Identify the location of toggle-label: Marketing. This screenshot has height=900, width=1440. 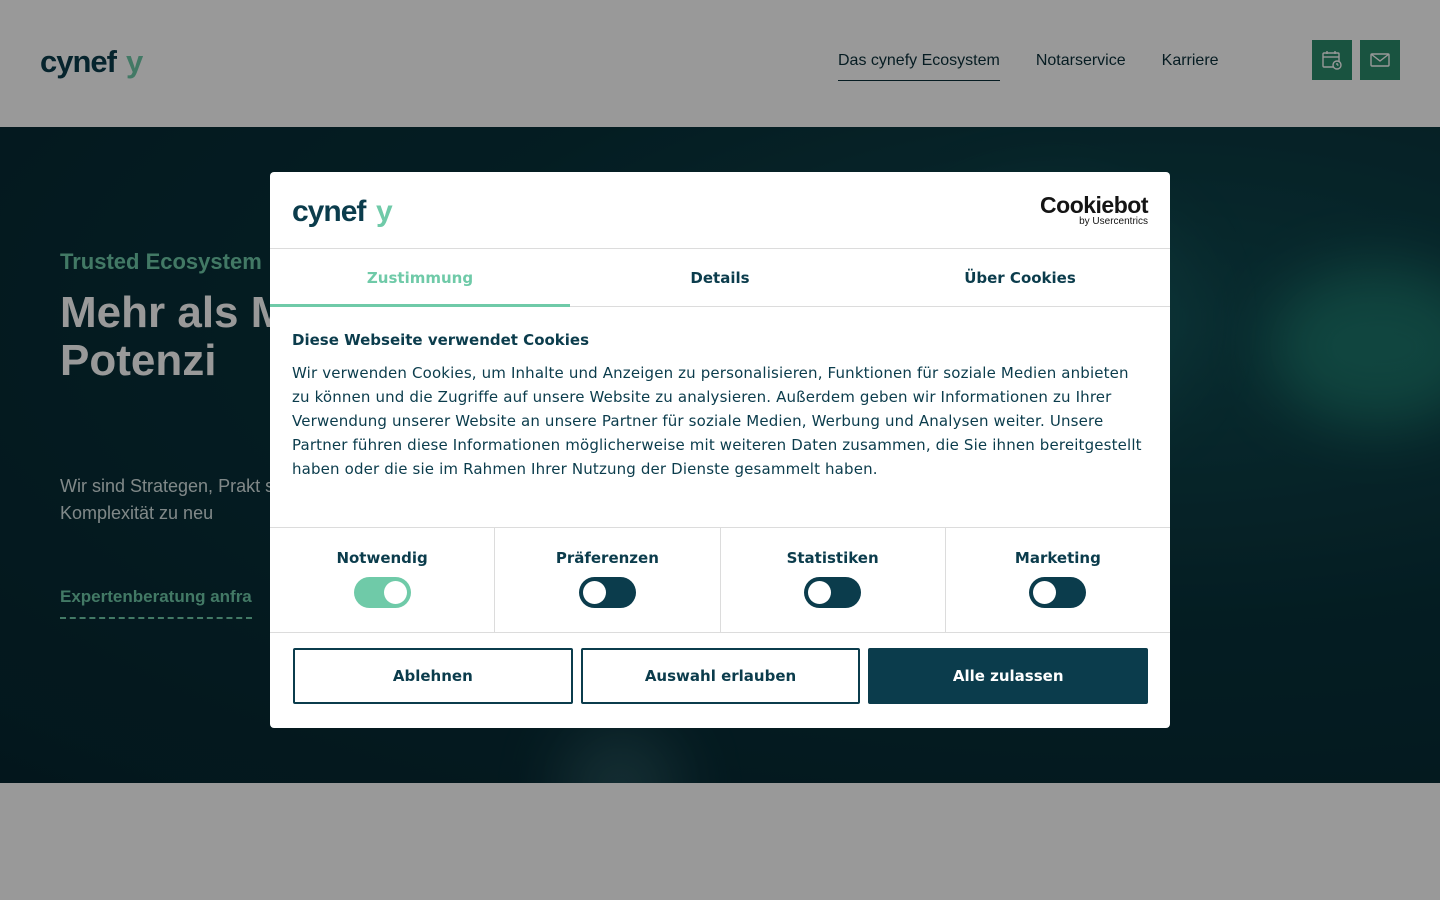
(1057, 558).